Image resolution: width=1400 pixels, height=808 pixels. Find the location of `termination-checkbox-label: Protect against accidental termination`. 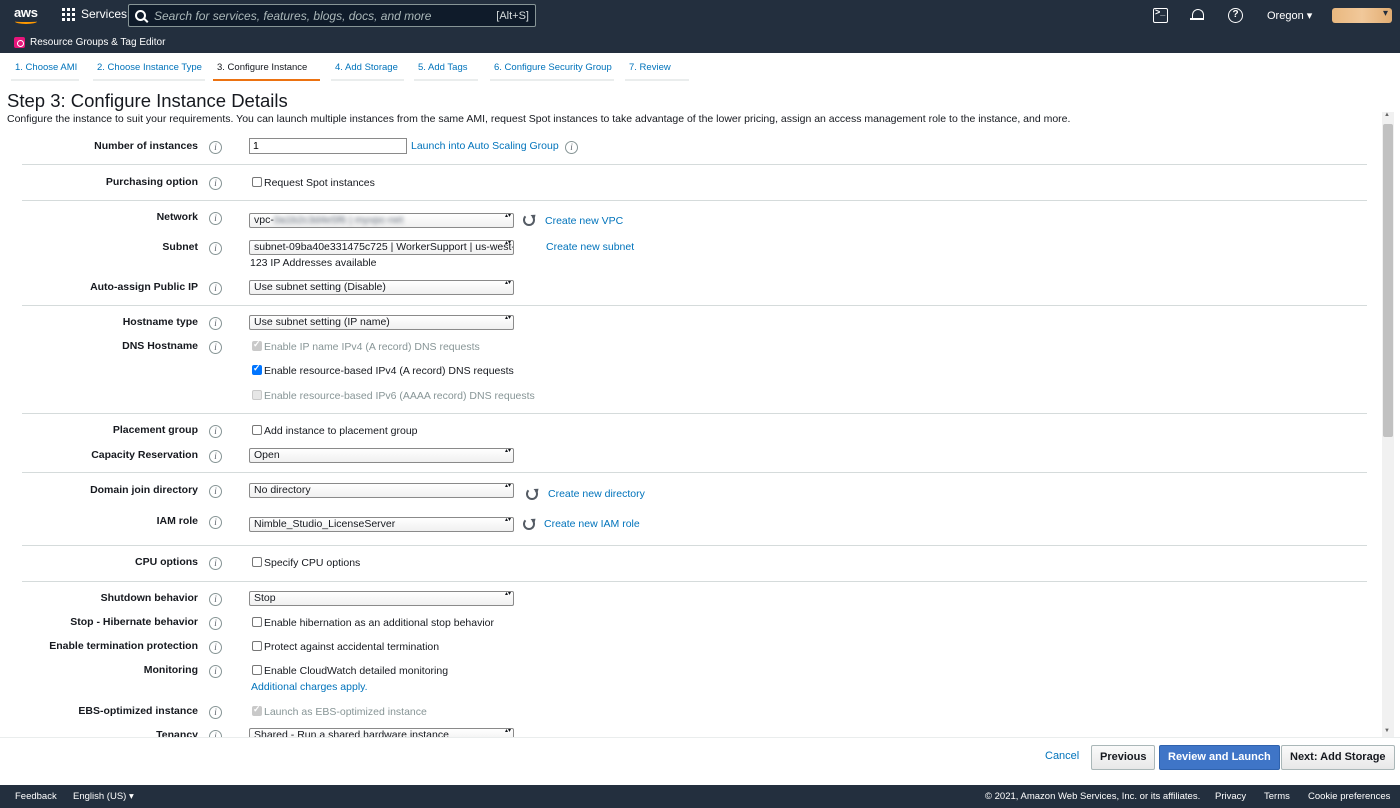

termination-checkbox-label: Protect against accidental termination is located at coordinates (352, 647).